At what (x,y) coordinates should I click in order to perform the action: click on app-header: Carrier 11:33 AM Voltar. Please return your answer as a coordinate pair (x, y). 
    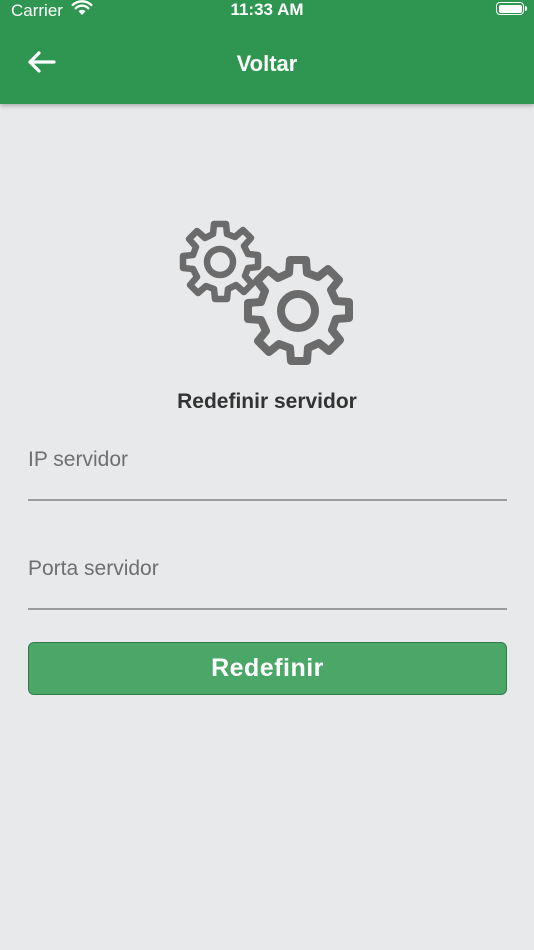
    Looking at the image, I should click on (267, 52).